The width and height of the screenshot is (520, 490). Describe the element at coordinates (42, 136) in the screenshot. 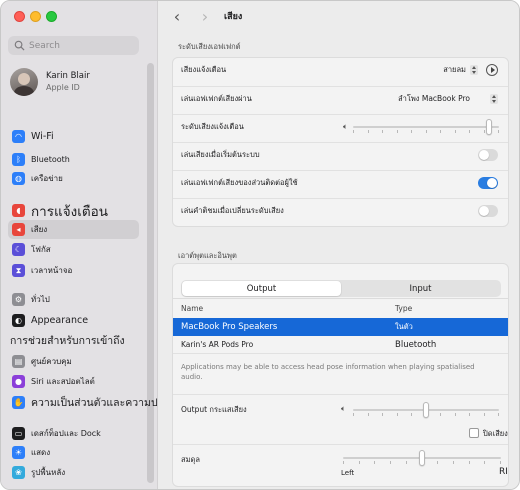

I see `sidebar-item-label: Wi-Fi` at that location.